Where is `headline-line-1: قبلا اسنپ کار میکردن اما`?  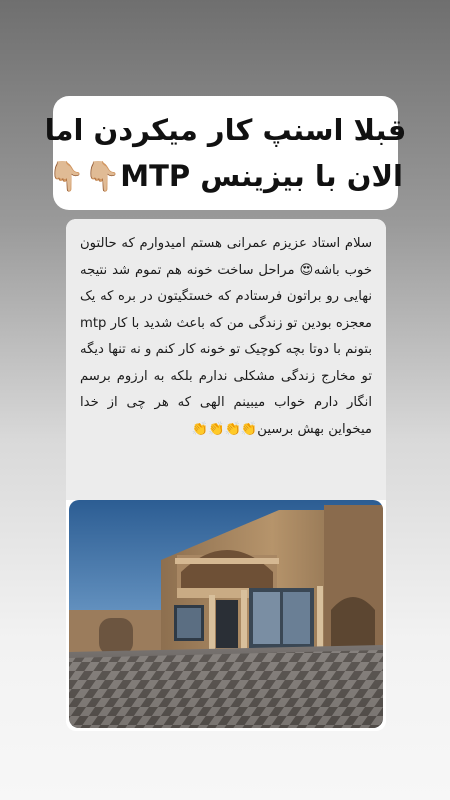 headline-line-1: قبلا اسنپ کار میکردن اما is located at coordinates (225, 130).